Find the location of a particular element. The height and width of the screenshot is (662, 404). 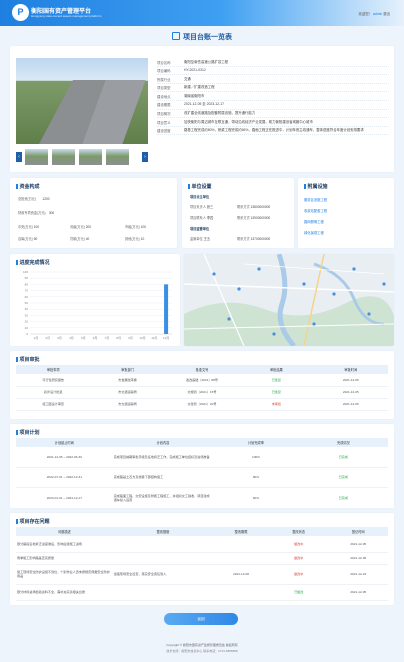

table-header: 整改措施 is located at coordinates (163, 531).